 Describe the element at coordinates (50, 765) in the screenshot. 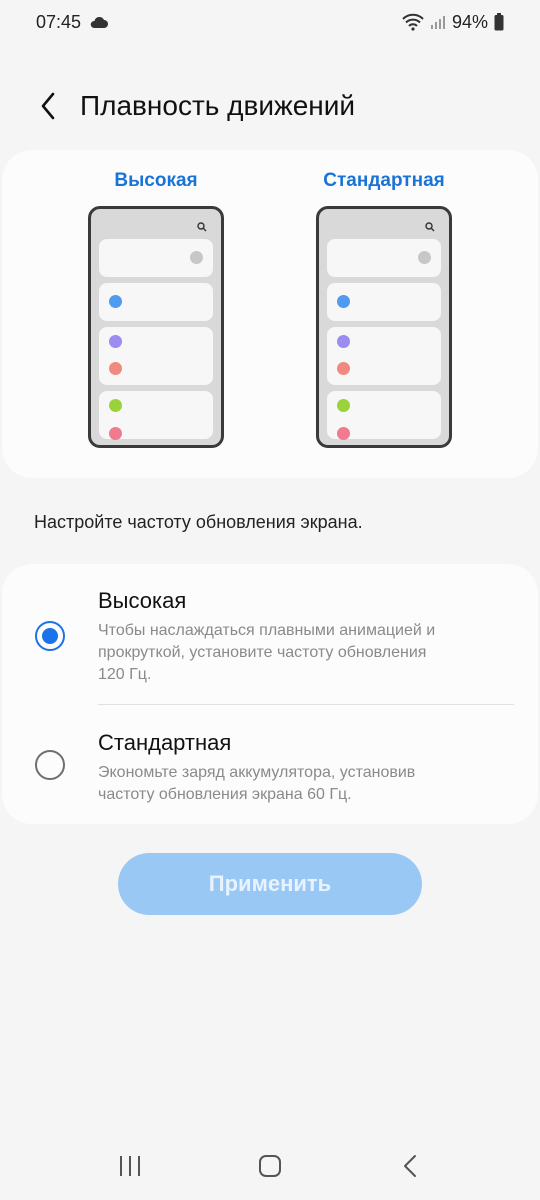

I see `radio-standard` at that location.